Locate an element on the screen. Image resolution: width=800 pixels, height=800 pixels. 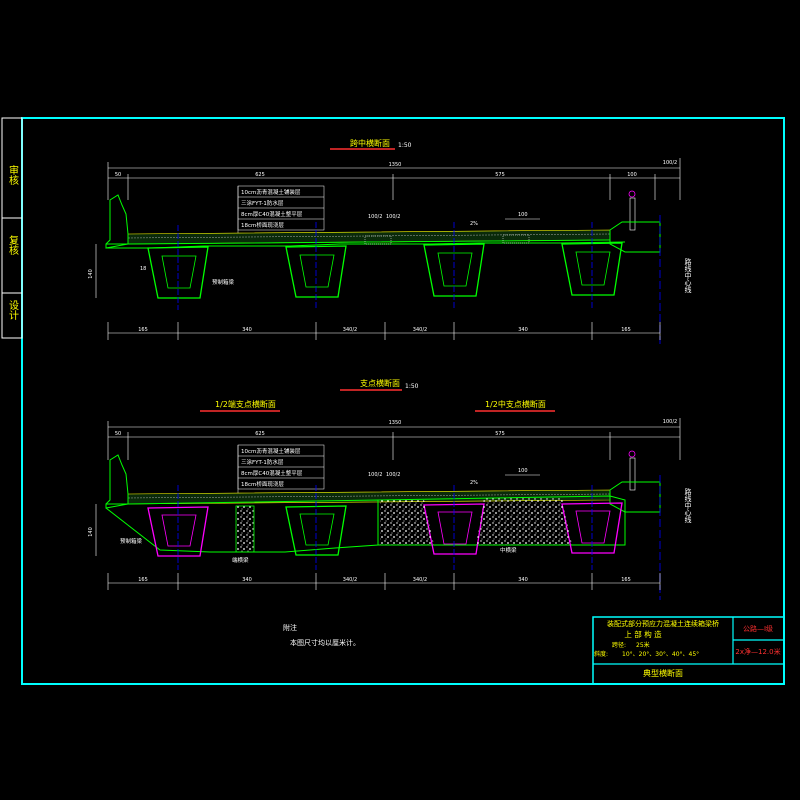
support-layer-2: 8cm厚C40混凝土整平层 is located at coordinates (272, 473).